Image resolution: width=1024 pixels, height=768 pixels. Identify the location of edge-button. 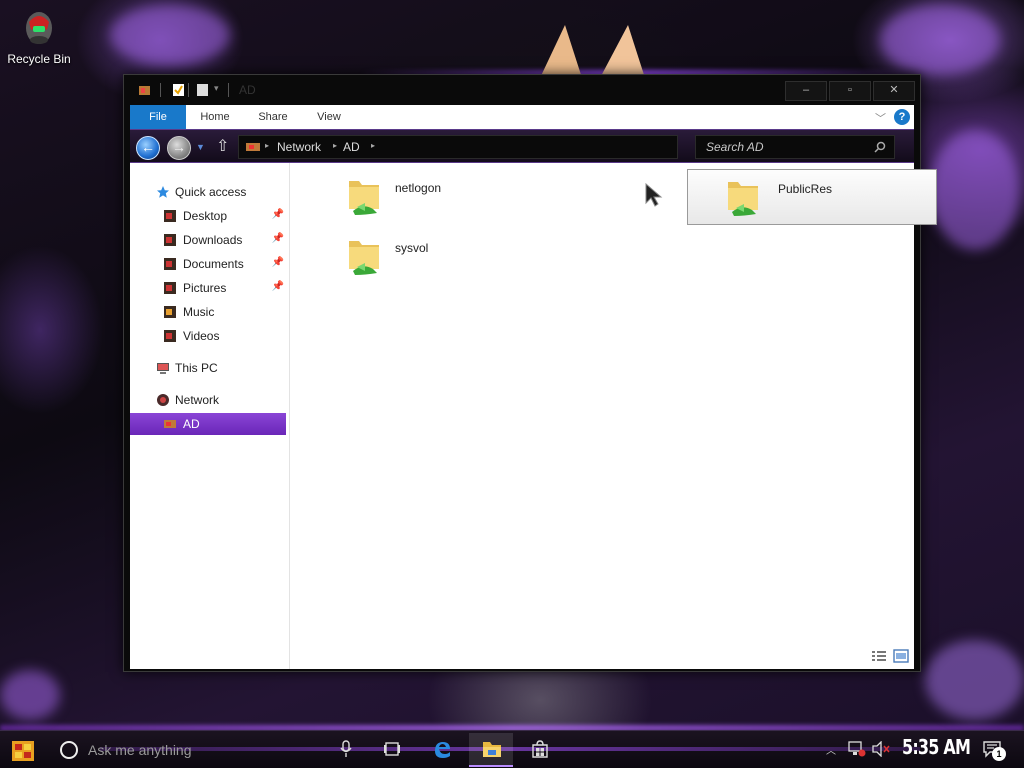
(442, 750).